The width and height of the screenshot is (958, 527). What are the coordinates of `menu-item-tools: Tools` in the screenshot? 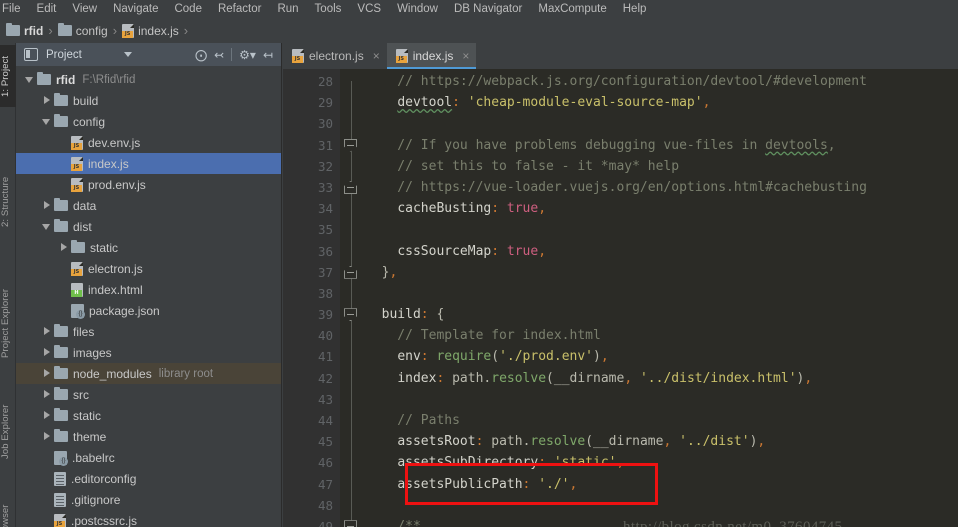 It's located at (328, 9).